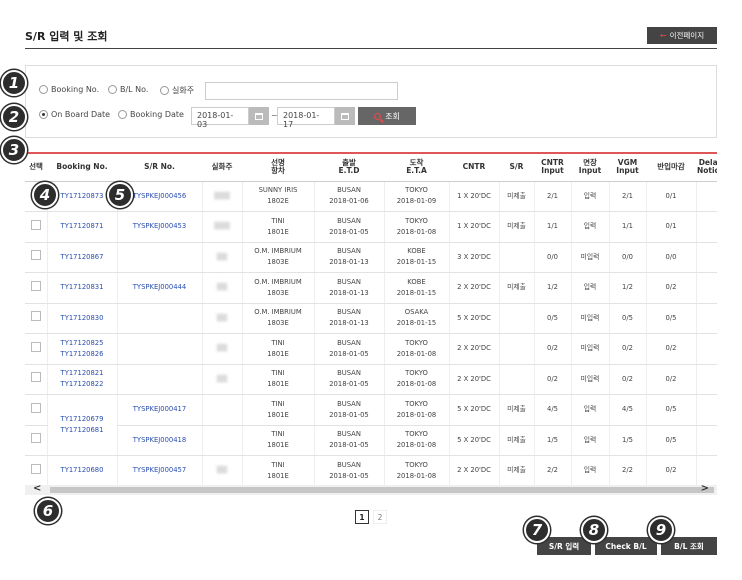 Image resolution: width=742 pixels, height=580 pixels. I want to click on radio-circle-icon, so click(43, 89).